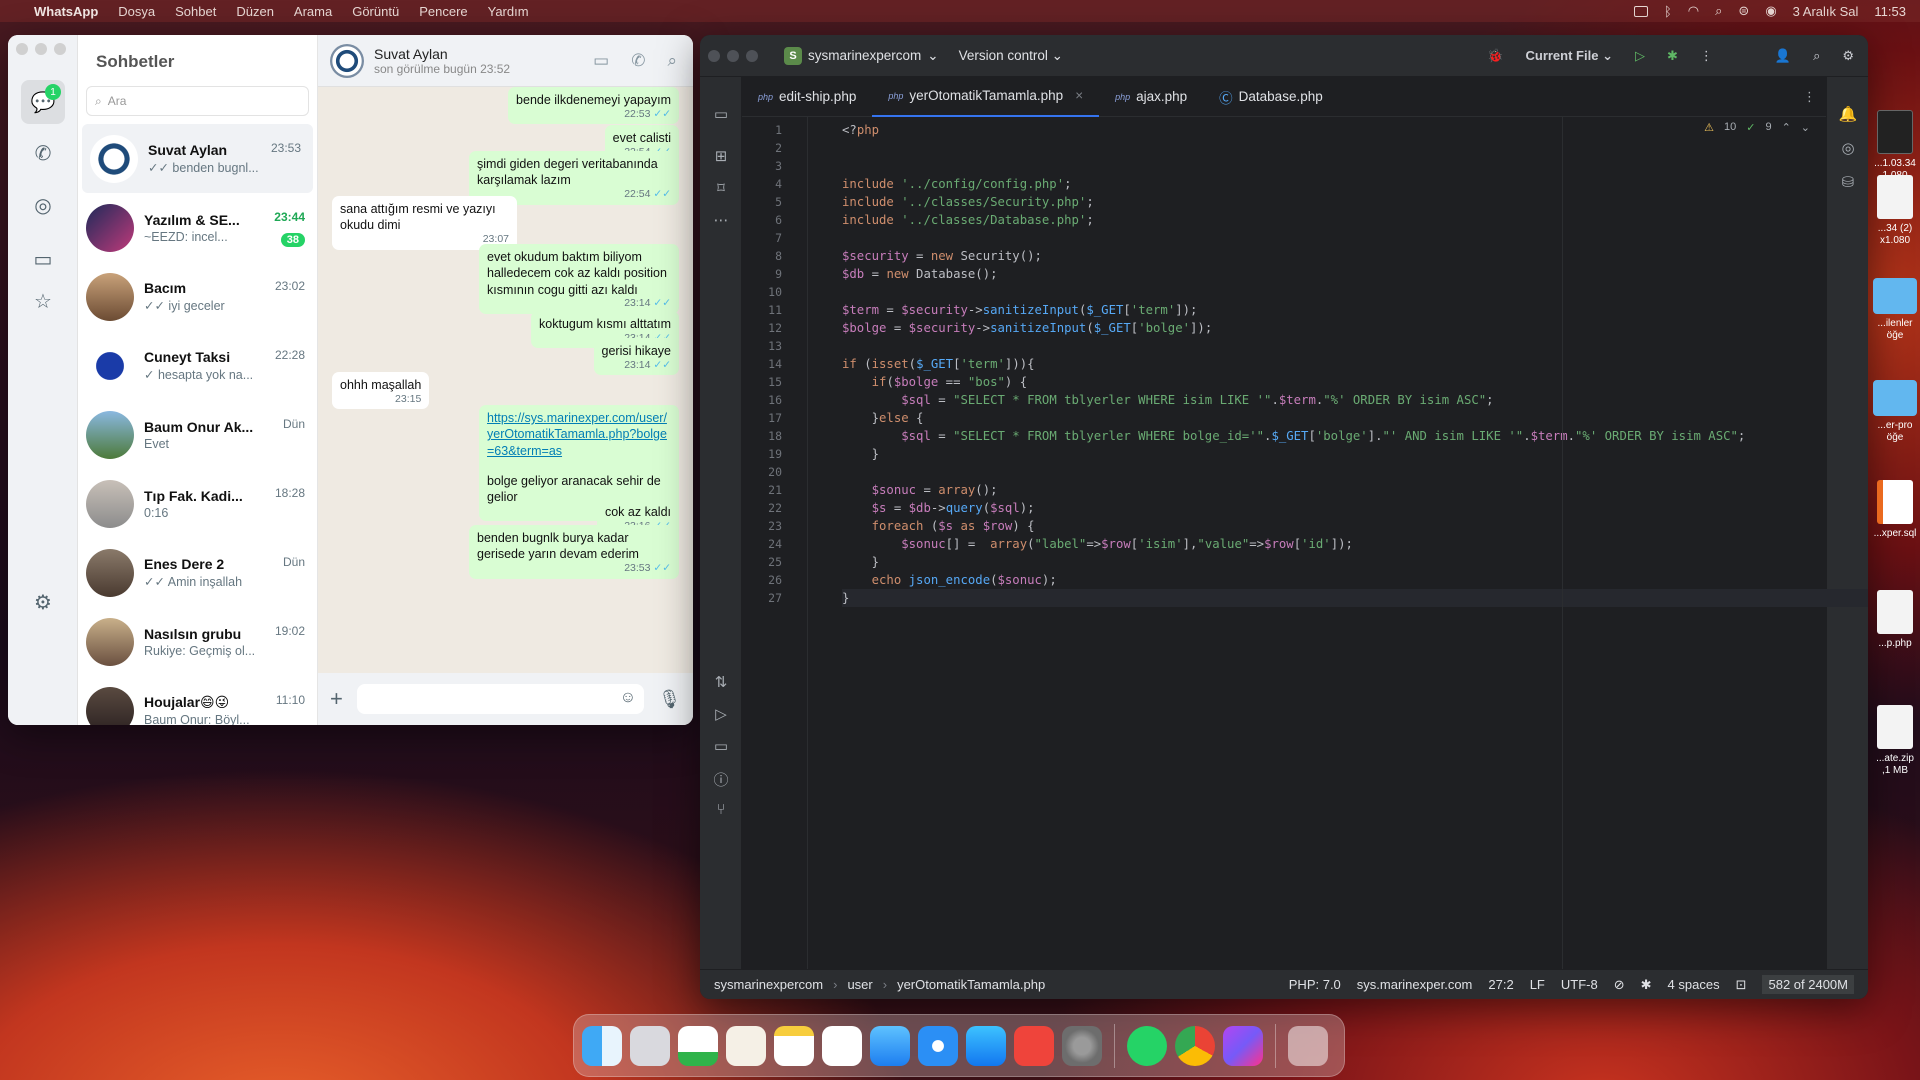  Describe the element at coordinates (1640, 11) in the screenshot. I see `screen-icon` at that location.